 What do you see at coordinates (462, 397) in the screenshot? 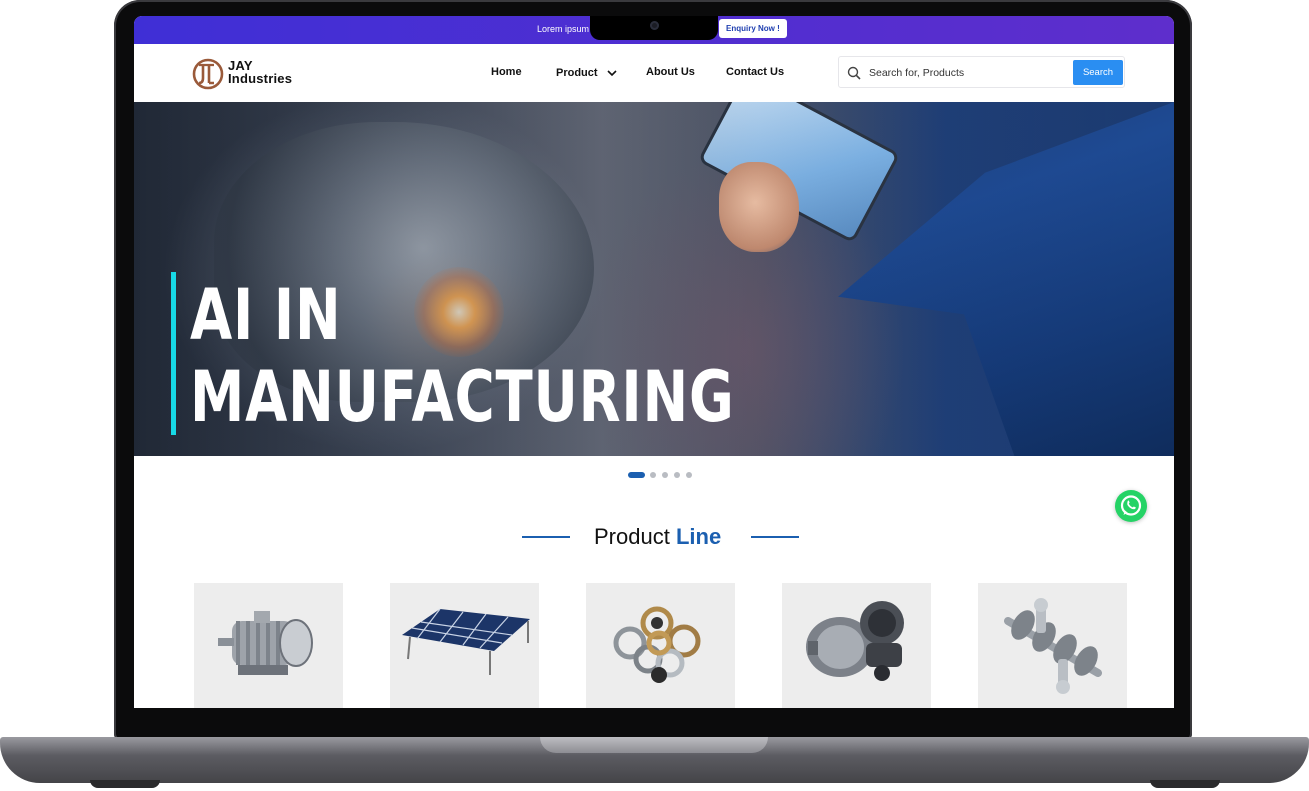
I see `hero-title-line2: MANUFACTURING` at bounding box center [462, 397].